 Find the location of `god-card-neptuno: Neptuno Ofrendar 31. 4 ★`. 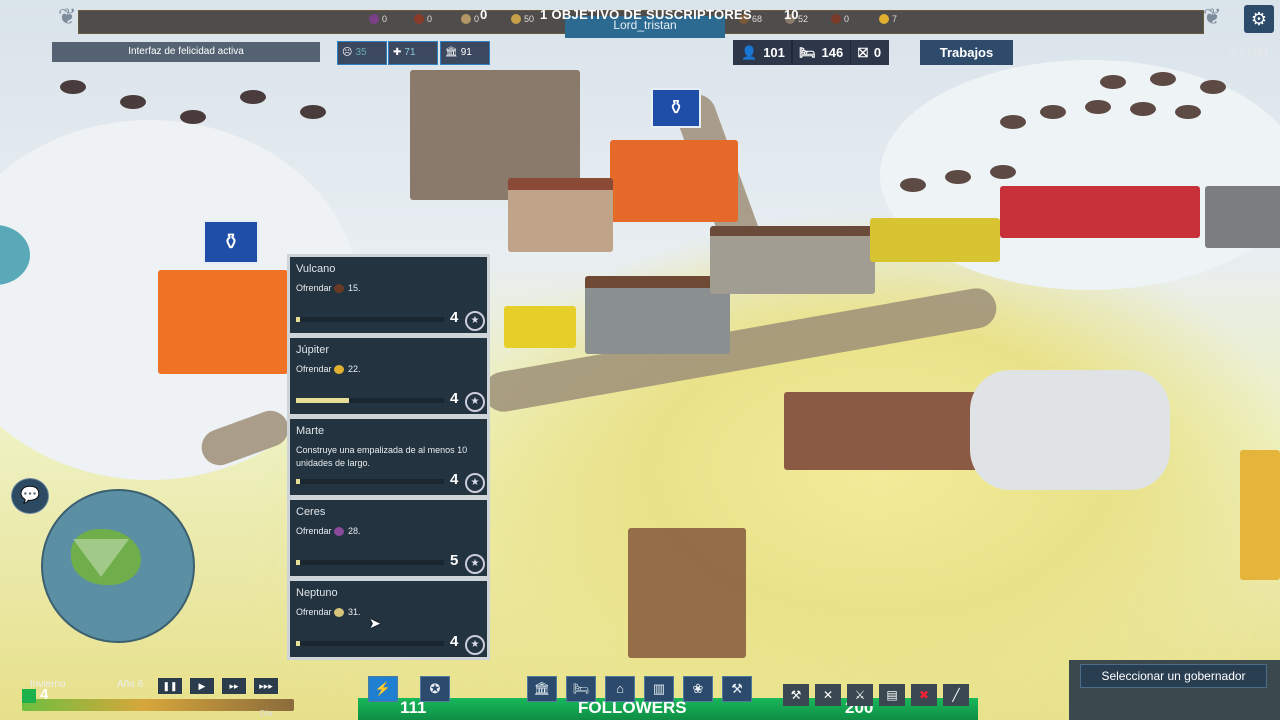

god-card-neptuno: Neptuno Ofrendar 31. 4 ★ is located at coordinates (388, 619).